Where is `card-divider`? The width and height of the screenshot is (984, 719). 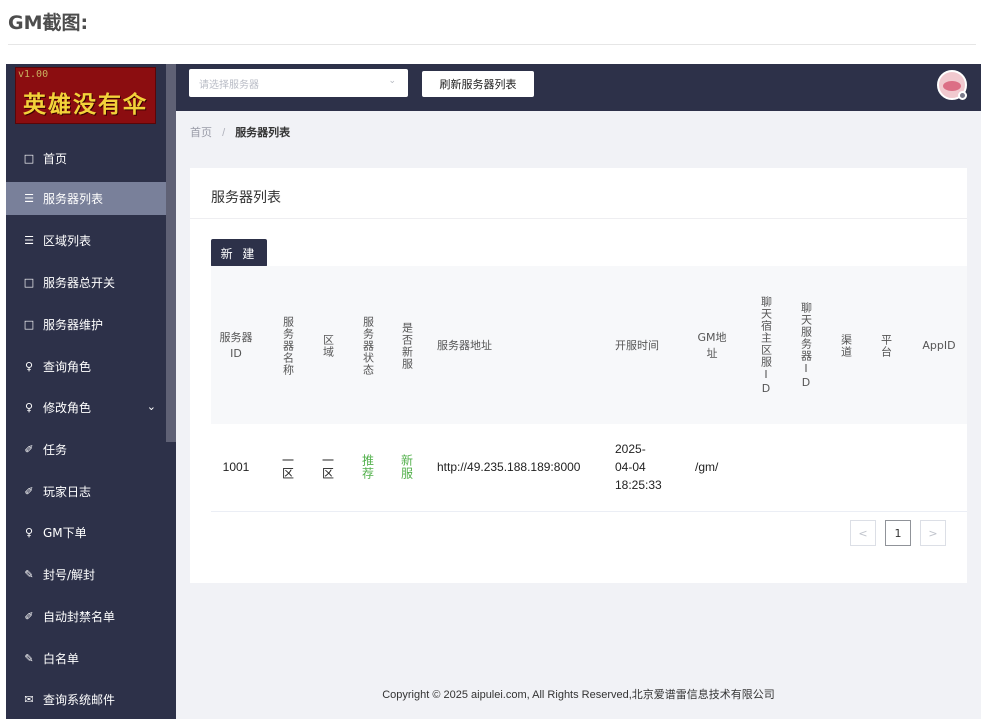 card-divider is located at coordinates (578, 218).